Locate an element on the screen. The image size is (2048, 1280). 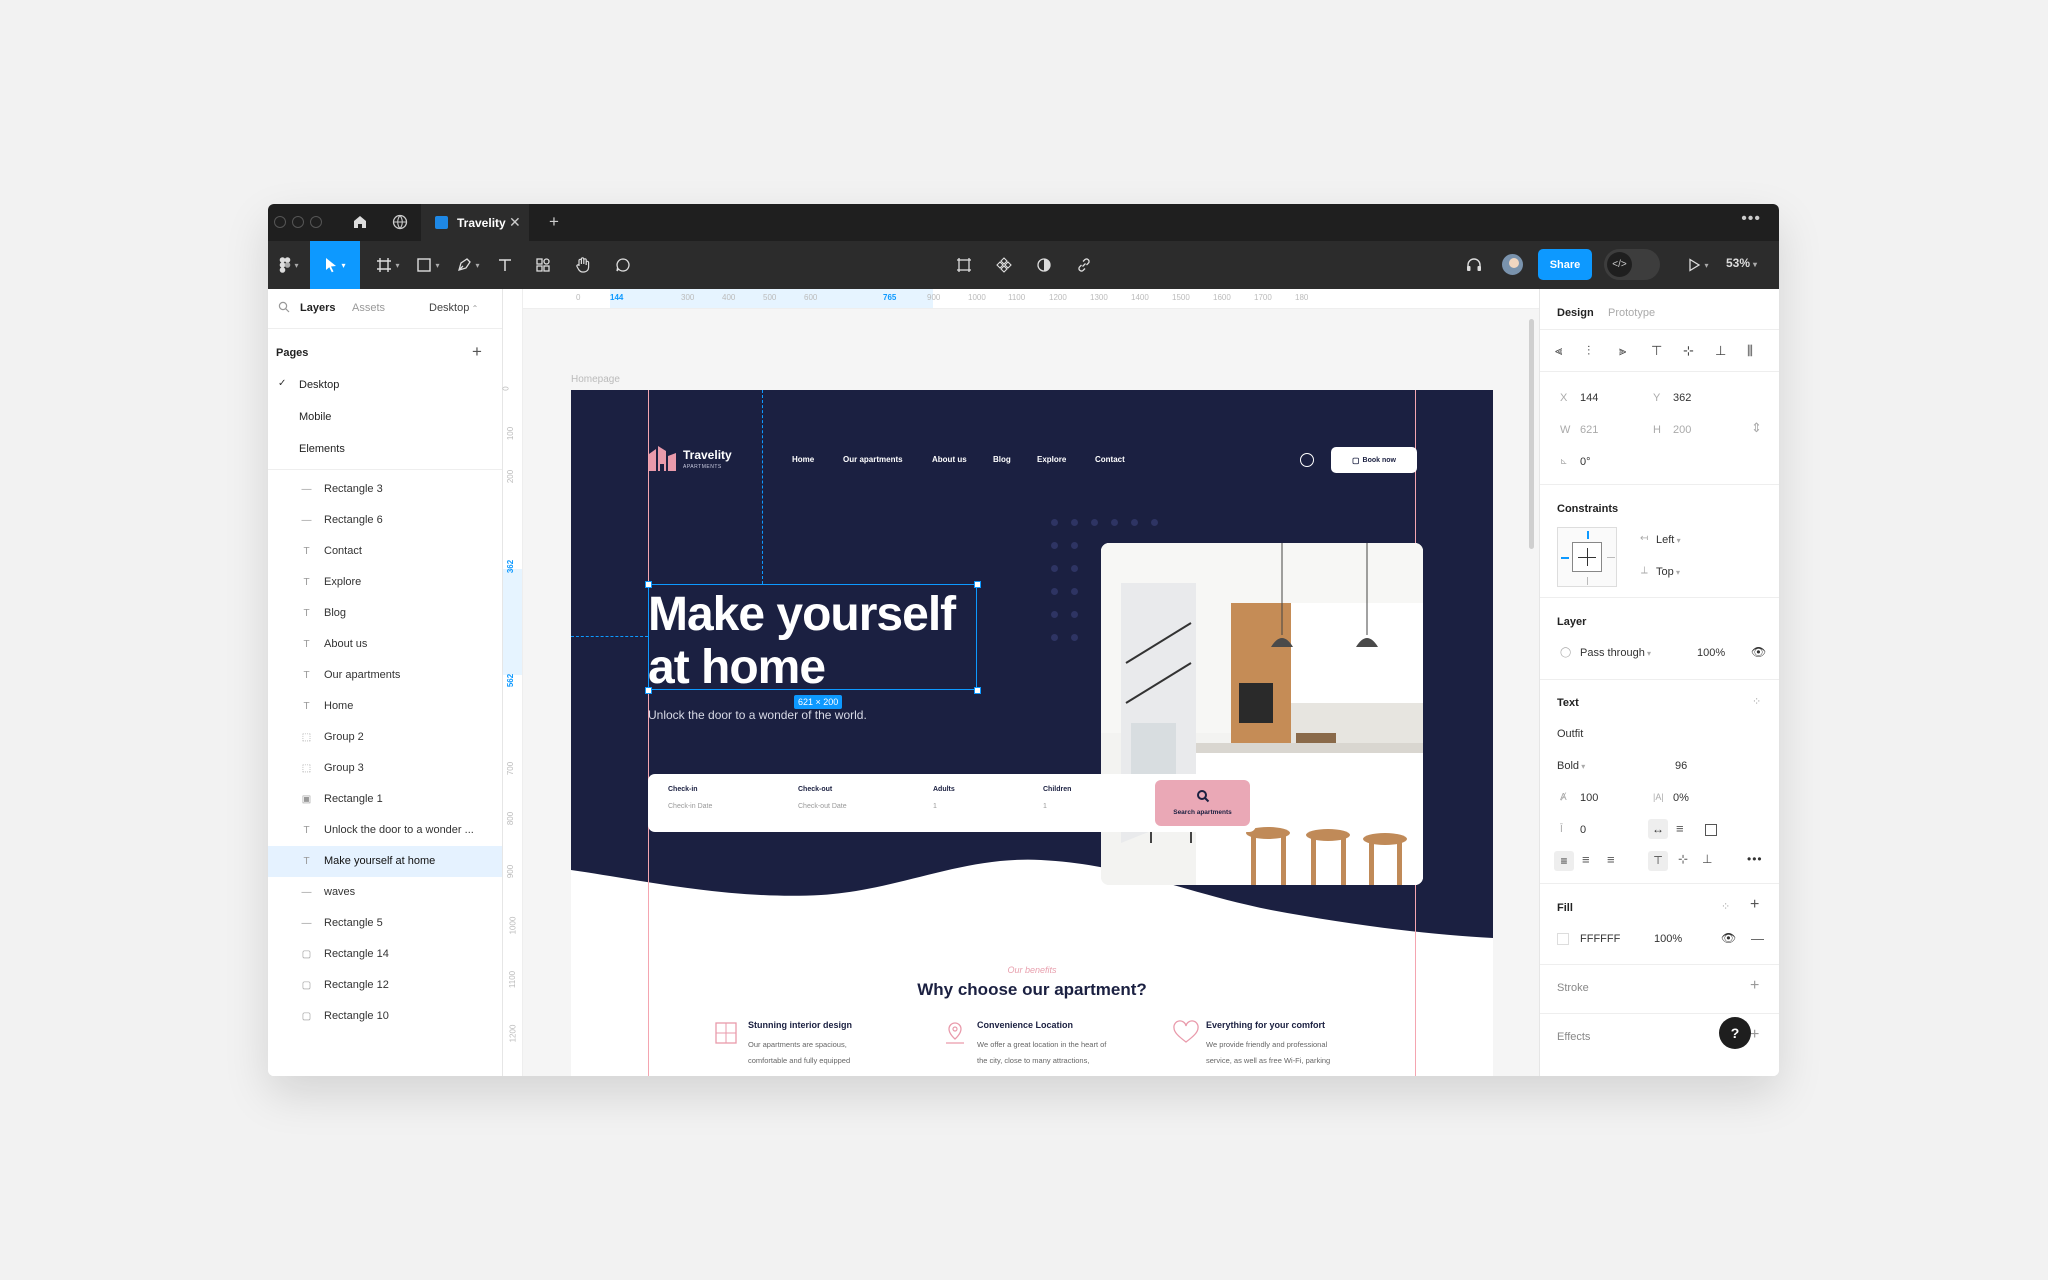
avatar is located at coordinates (1512, 264).